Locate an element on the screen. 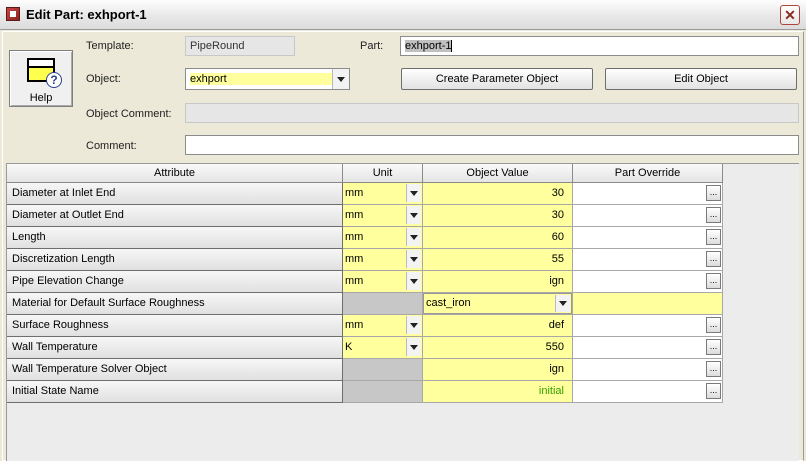  comment-input is located at coordinates (492, 145).